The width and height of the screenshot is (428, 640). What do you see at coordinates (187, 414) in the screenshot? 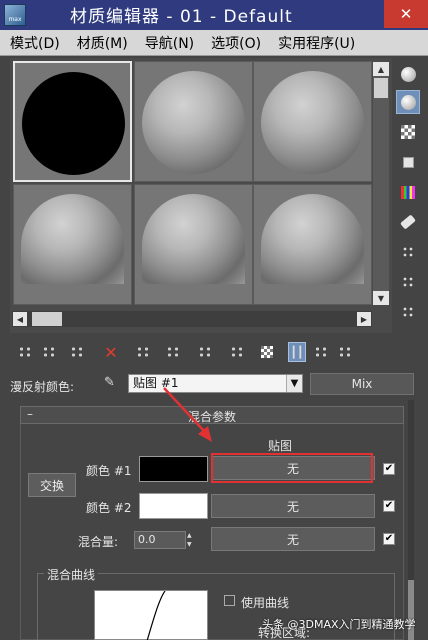
I see `annotation-arrow` at bounding box center [187, 414].